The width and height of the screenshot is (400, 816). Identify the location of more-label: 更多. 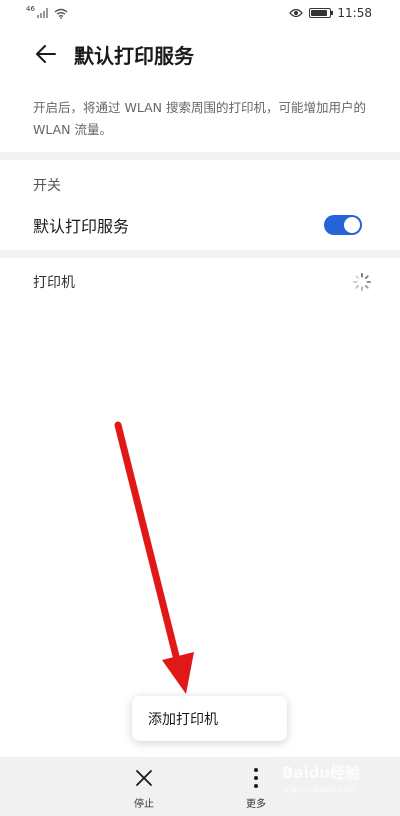
(256, 804).